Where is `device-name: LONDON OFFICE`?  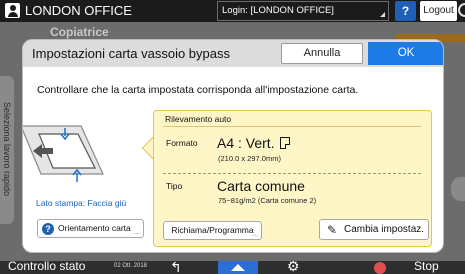
device-name: LONDON OFFICE is located at coordinates (78, 10).